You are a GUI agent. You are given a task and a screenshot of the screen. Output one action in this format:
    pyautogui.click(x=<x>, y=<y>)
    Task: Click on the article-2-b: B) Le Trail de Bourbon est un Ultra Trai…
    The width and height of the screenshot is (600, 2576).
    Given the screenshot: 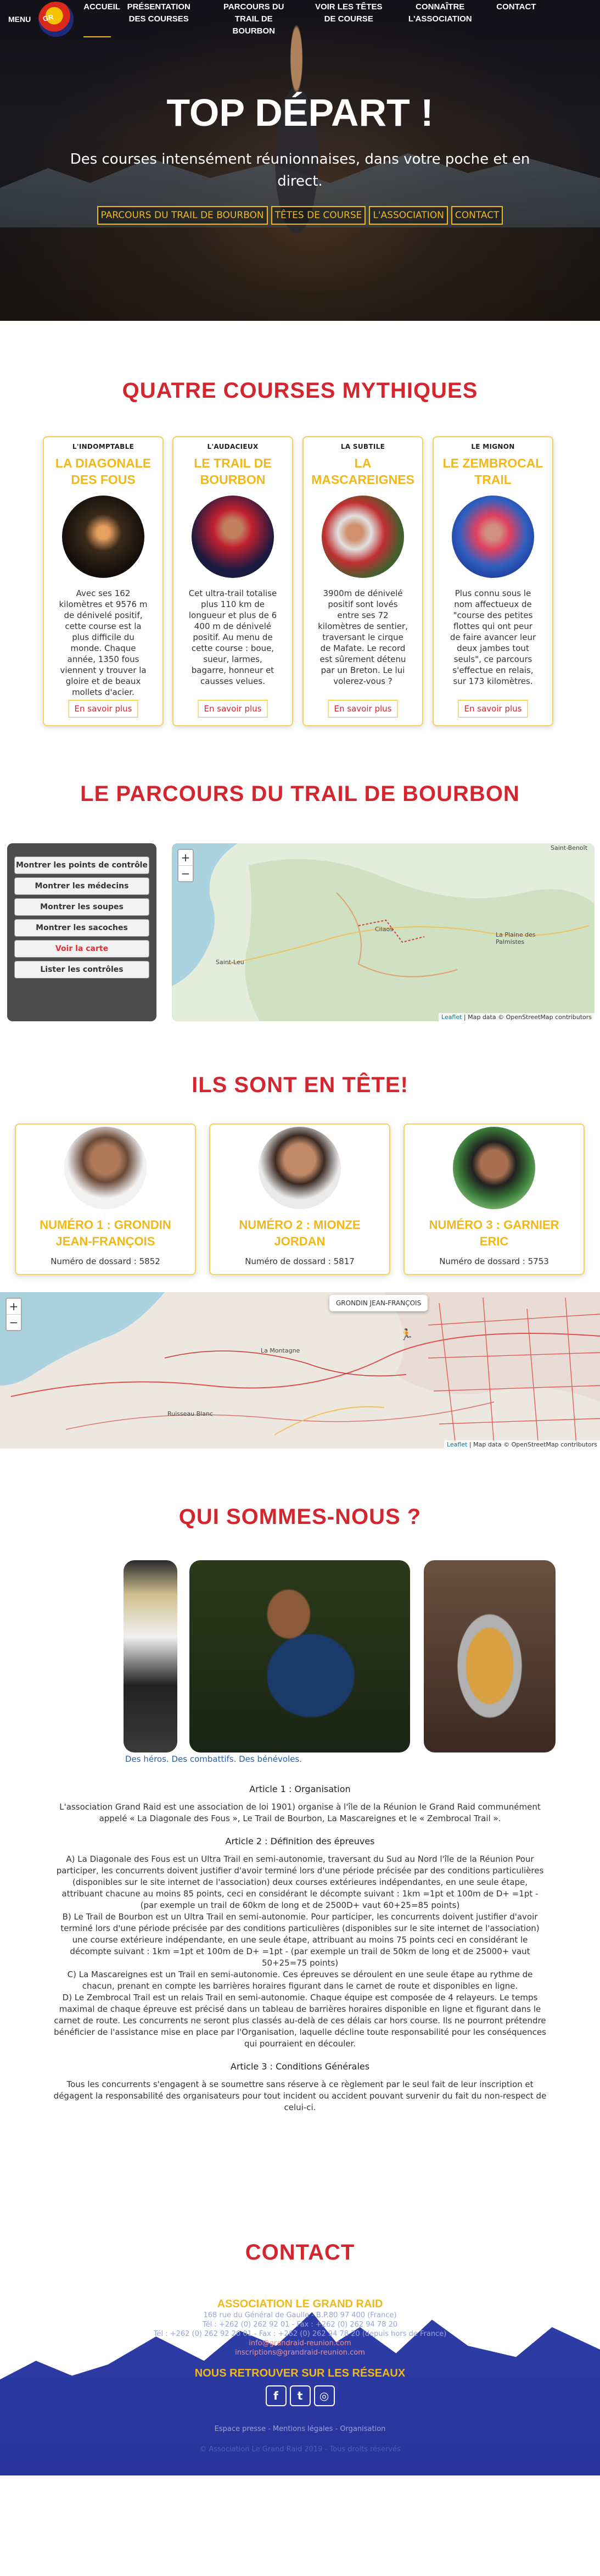 What is the action you would take?
    pyautogui.click(x=300, y=1940)
    